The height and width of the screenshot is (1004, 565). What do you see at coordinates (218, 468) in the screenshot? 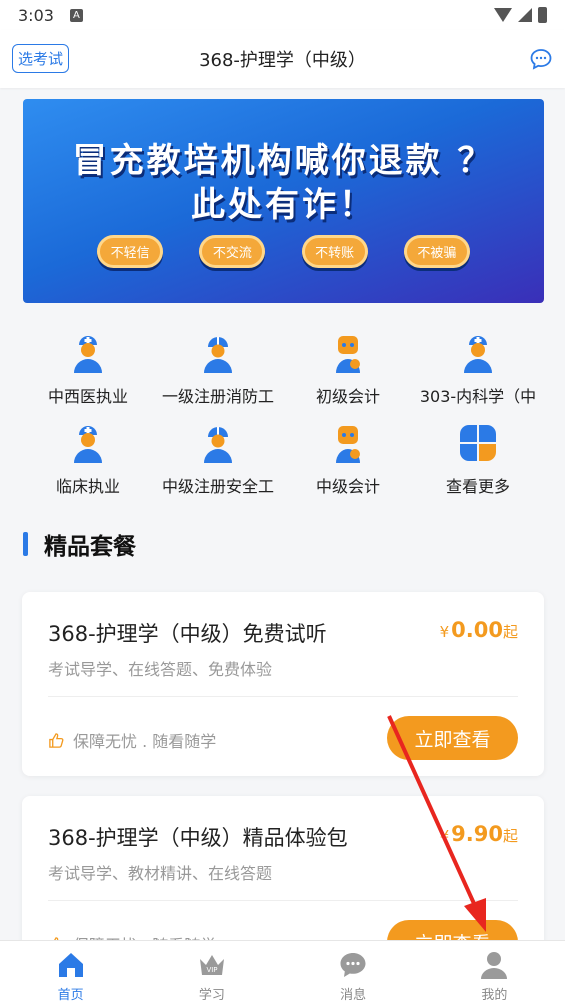
I see `category-item-anquan: 中级注册安全工` at bounding box center [218, 468].